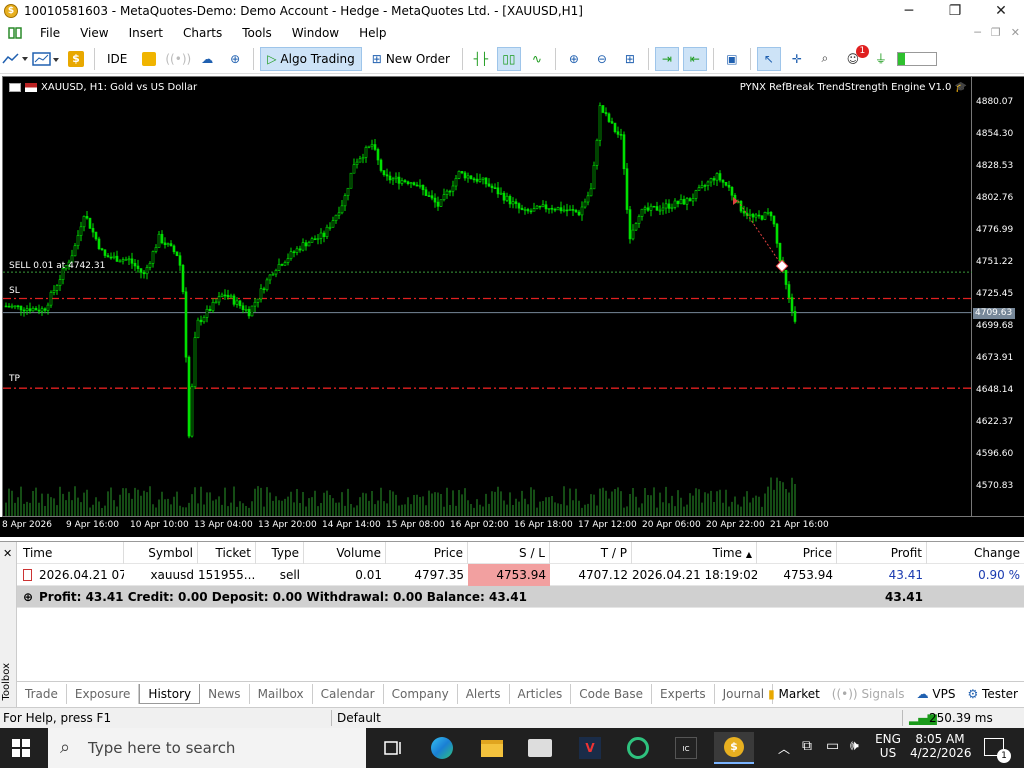 This screenshot has height=768, width=1024. What do you see at coordinates (992, 694) in the screenshot?
I see `tester-link: ⚙ Tester` at bounding box center [992, 694].